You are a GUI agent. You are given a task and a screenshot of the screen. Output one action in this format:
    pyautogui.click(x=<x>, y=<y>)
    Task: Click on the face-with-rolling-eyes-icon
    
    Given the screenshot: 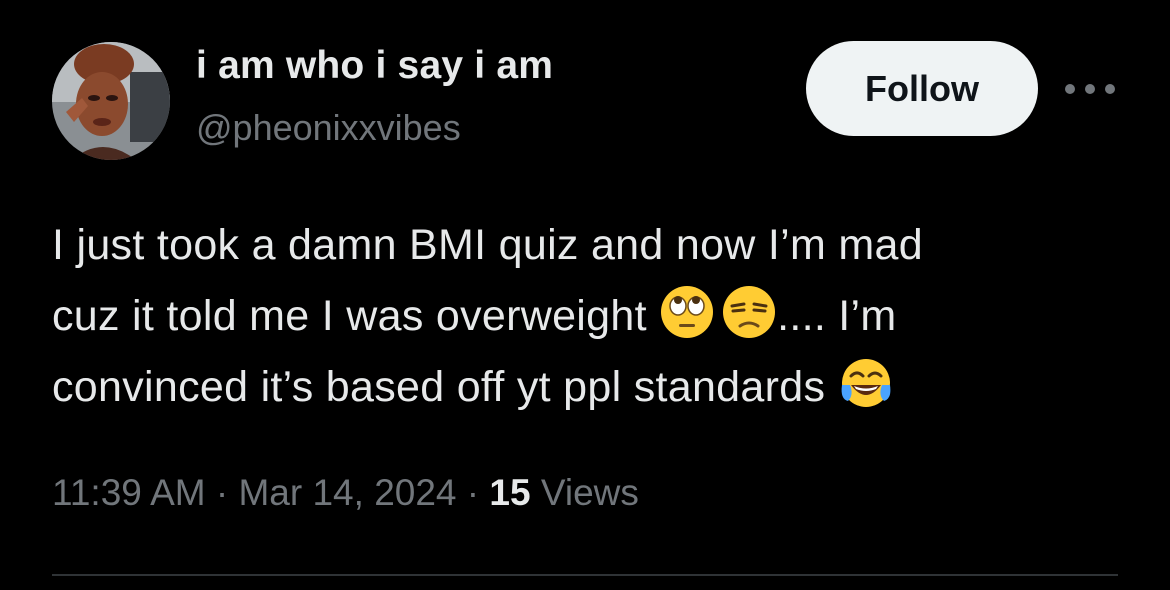 What is the action you would take?
    pyautogui.click(x=687, y=312)
    